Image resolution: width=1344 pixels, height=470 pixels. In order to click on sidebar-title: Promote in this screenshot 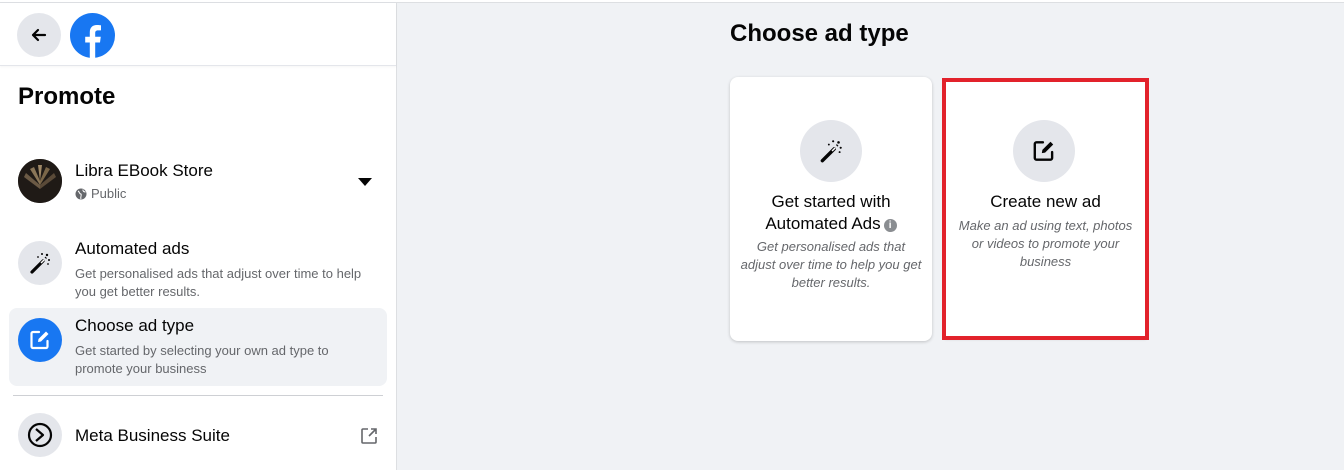, I will do `click(67, 96)`.